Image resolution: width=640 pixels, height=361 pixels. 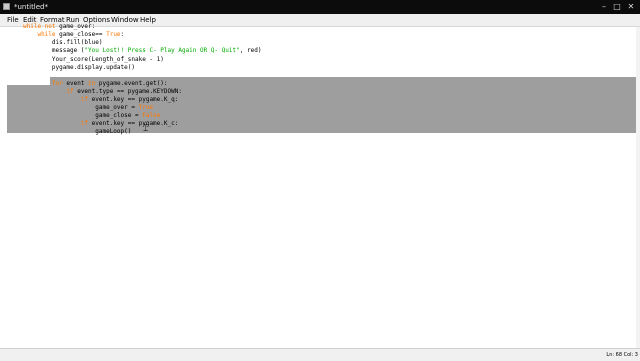 I want to click on line-number: Ln: 68, so click(x=614, y=355).